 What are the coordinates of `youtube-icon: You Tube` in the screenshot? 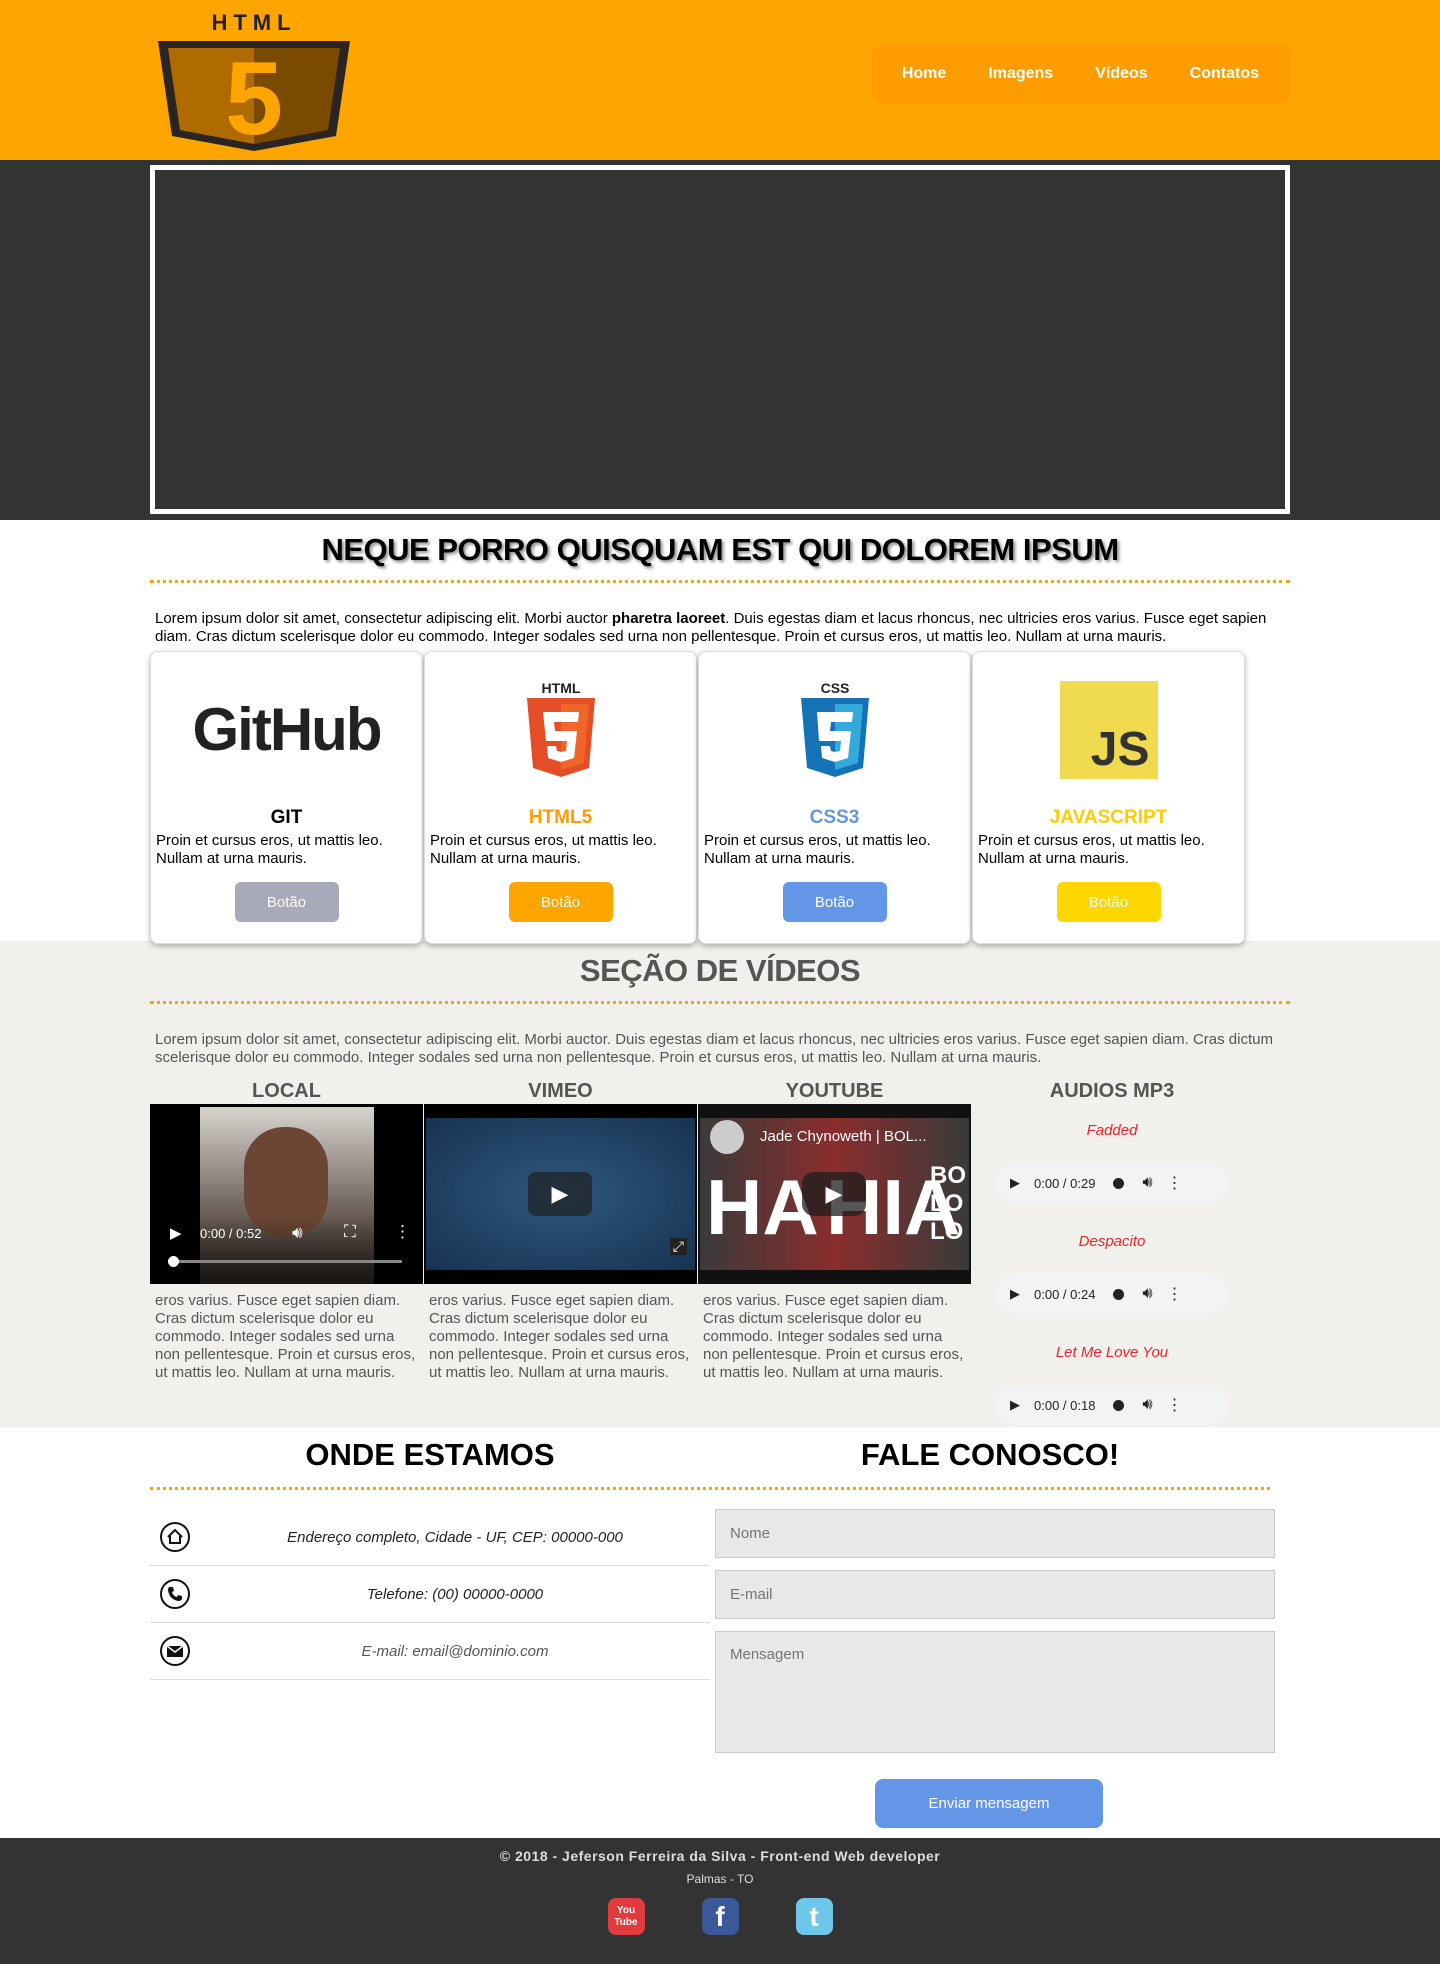 It's located at (626, 1916).